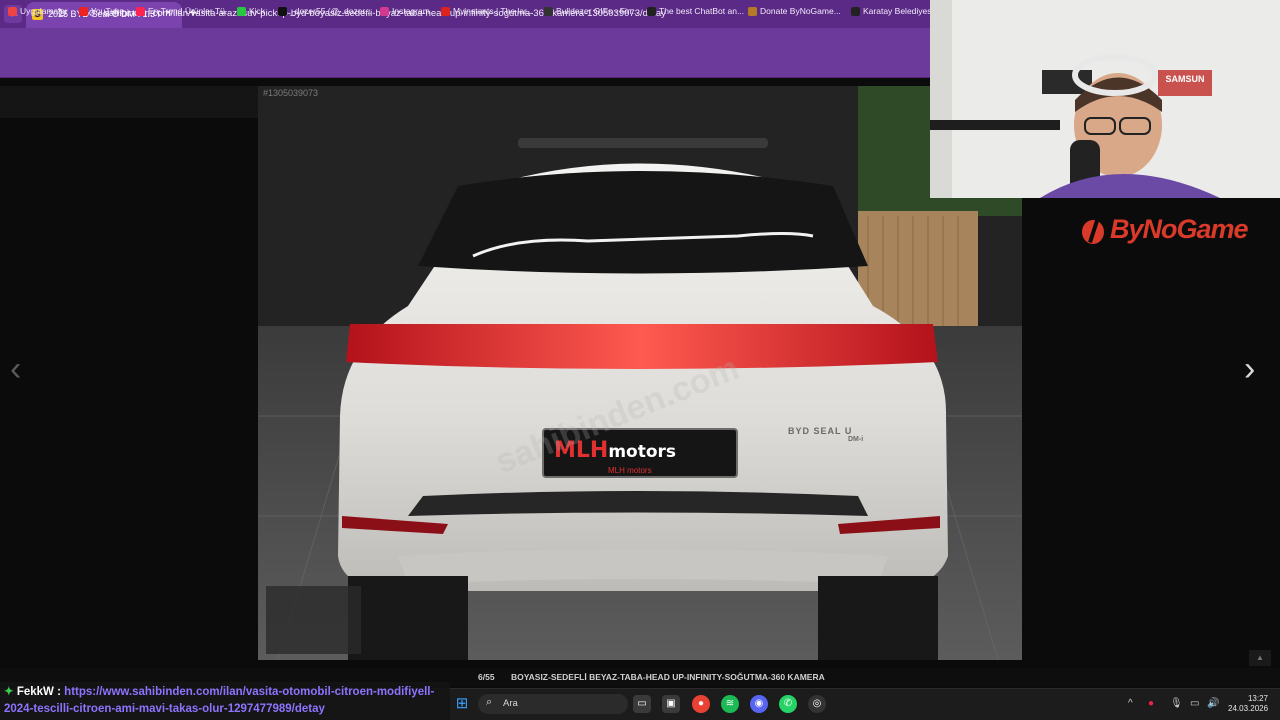  What do you see at coordinates (1213, 703) in the screenshot?
I see `volume-icon: 🔊` at bounding box center [1213, 703].